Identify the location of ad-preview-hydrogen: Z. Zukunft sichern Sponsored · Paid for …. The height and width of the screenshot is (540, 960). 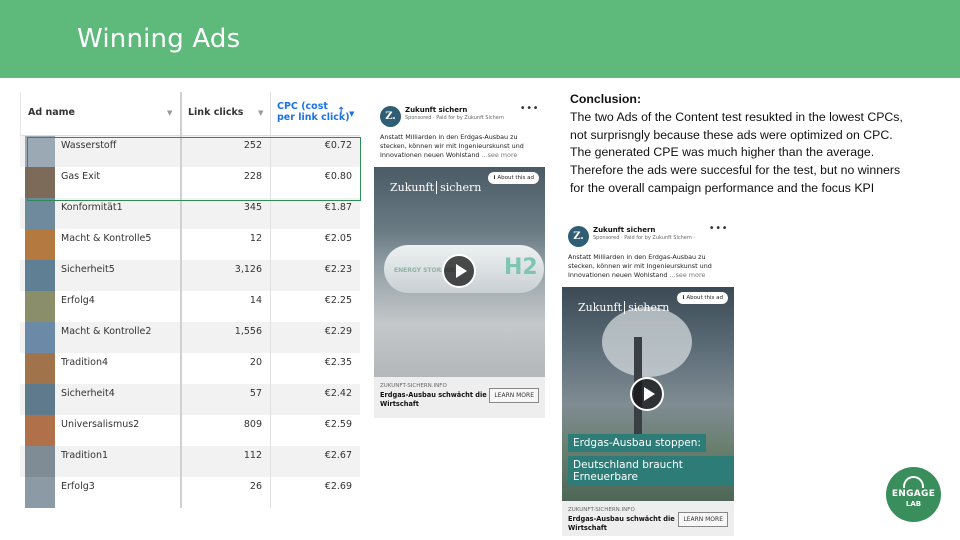
(459, 259).